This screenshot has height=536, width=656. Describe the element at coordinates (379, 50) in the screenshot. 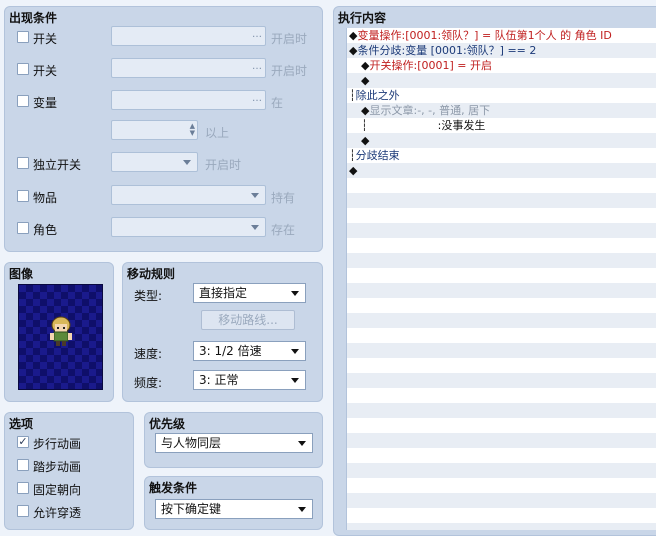

I see `command-name: 条件分歧` at that location.